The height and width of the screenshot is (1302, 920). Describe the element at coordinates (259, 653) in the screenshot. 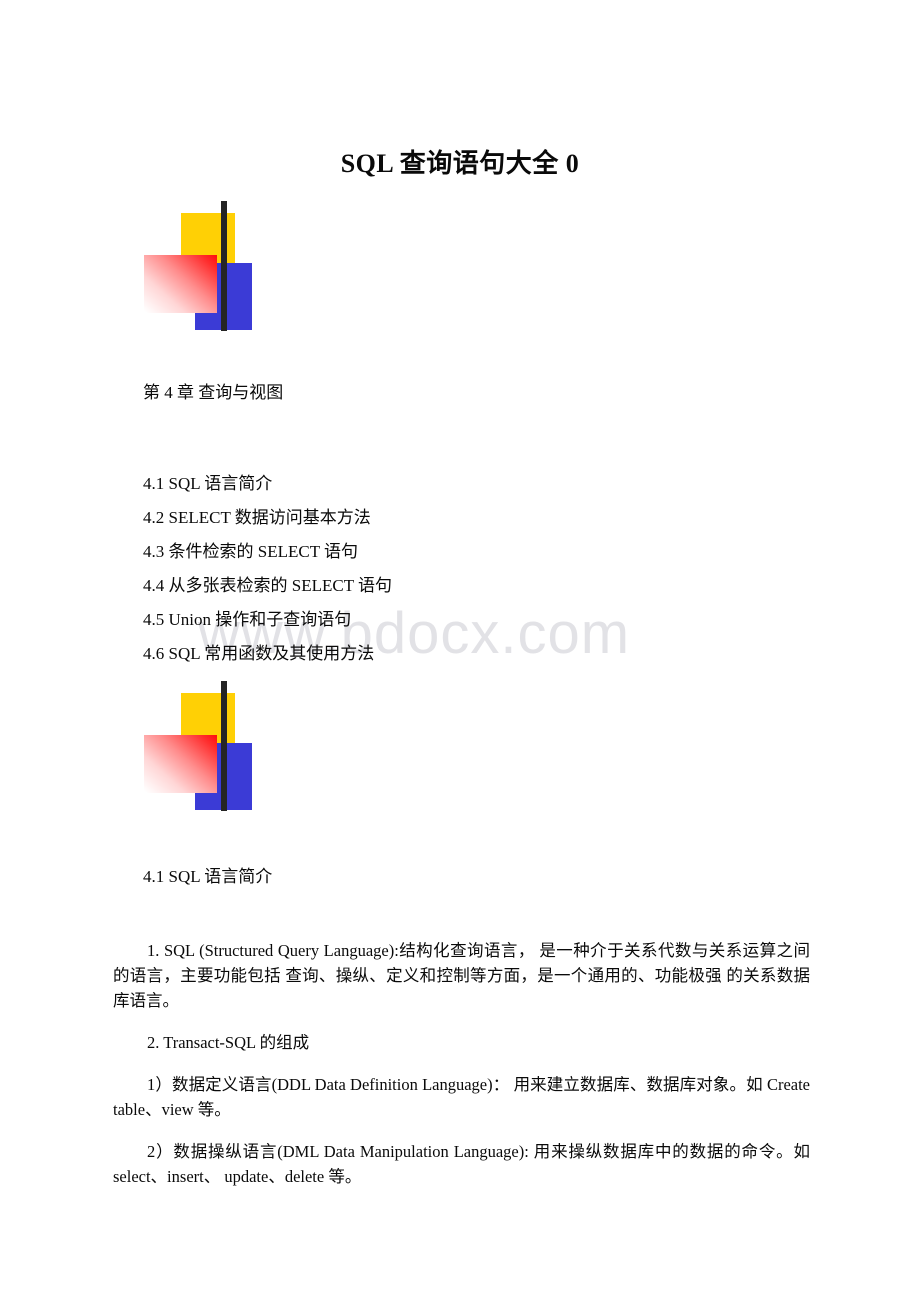

I see `toc-item-4-6: 4.6 SQL 常用函数及其使用方法` at that location.